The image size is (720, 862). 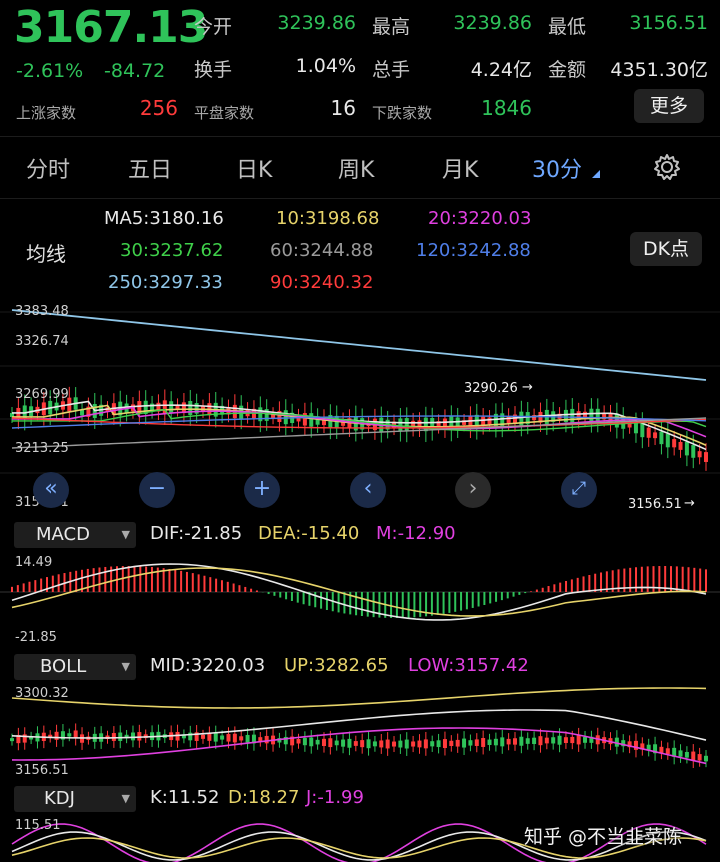 What do you see at coordinates (667, 167) in the screenshot?
I see `settings-gear-icon` at bounding box center [667, 167].